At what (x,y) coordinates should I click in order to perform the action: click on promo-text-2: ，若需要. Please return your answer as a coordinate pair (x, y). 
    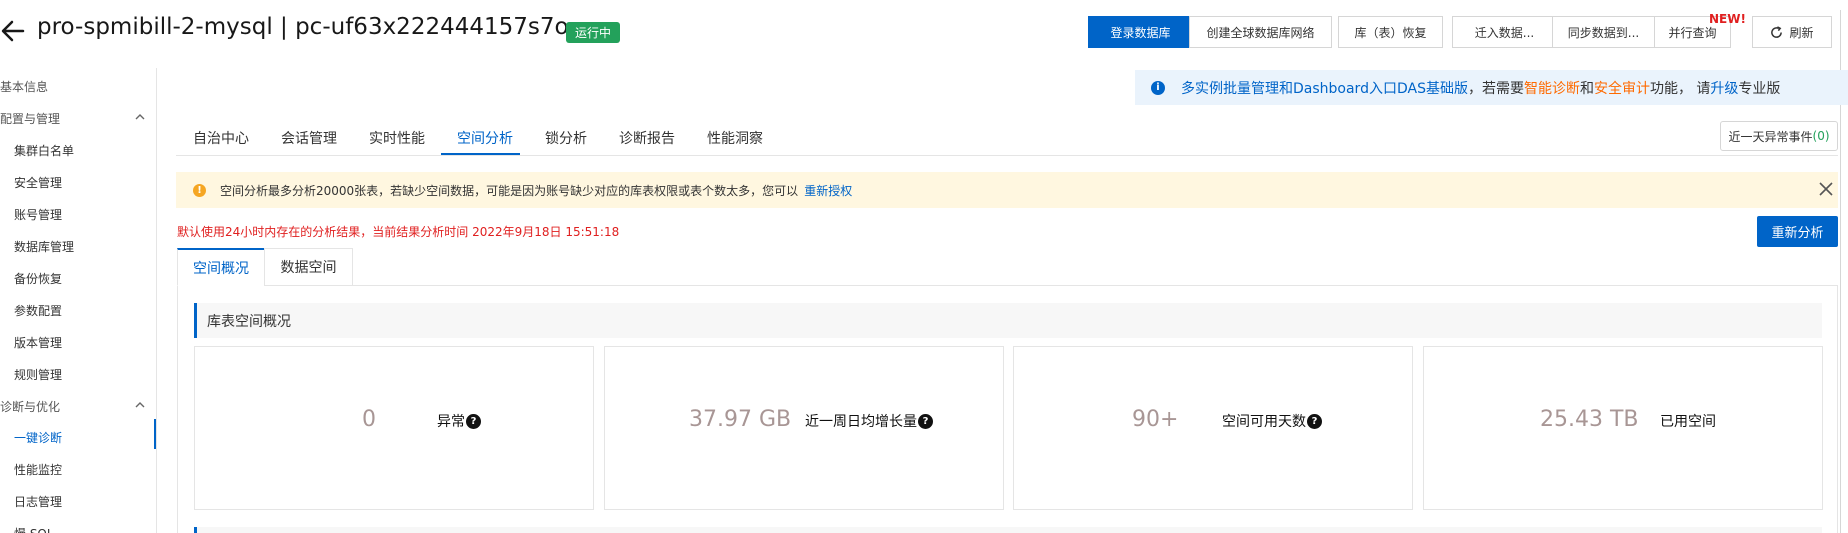
    Looking at the image, I should click on (1495, 88).